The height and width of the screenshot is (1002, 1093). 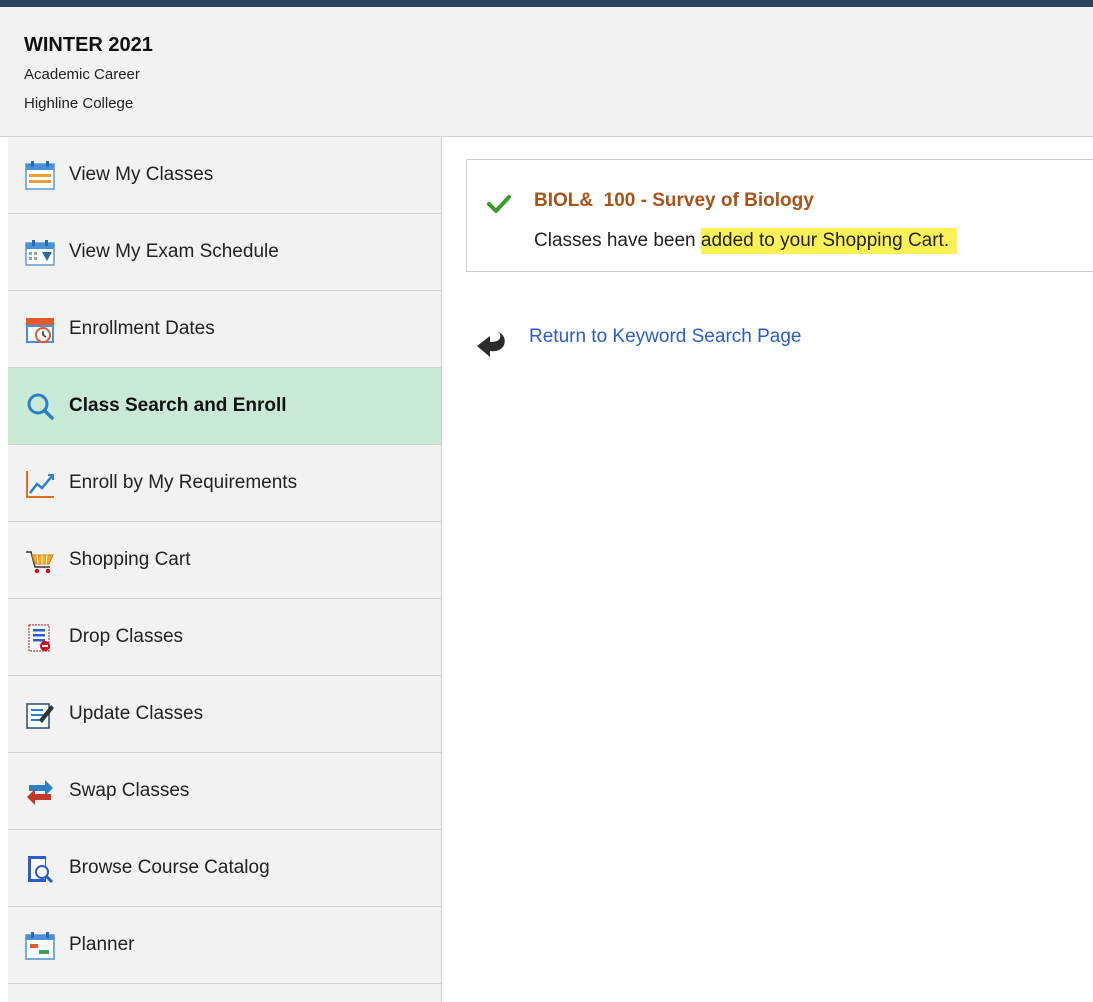 What do you see at coordinates (178, 405) in the screenshot?
I see `sidebar-item-label: Class Search and Enroll` at bounding box center [178, 405].